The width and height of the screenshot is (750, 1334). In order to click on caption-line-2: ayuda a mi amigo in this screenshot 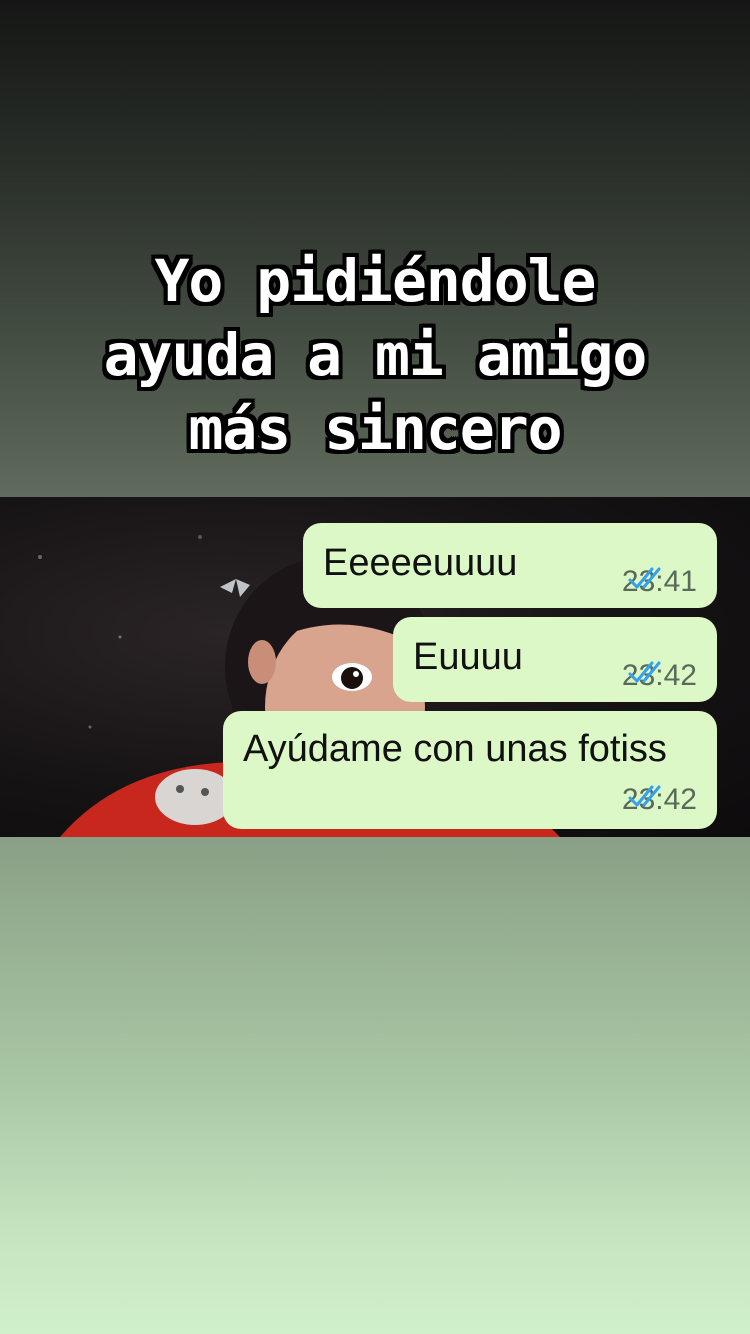, I will do `click(375, 355)`.